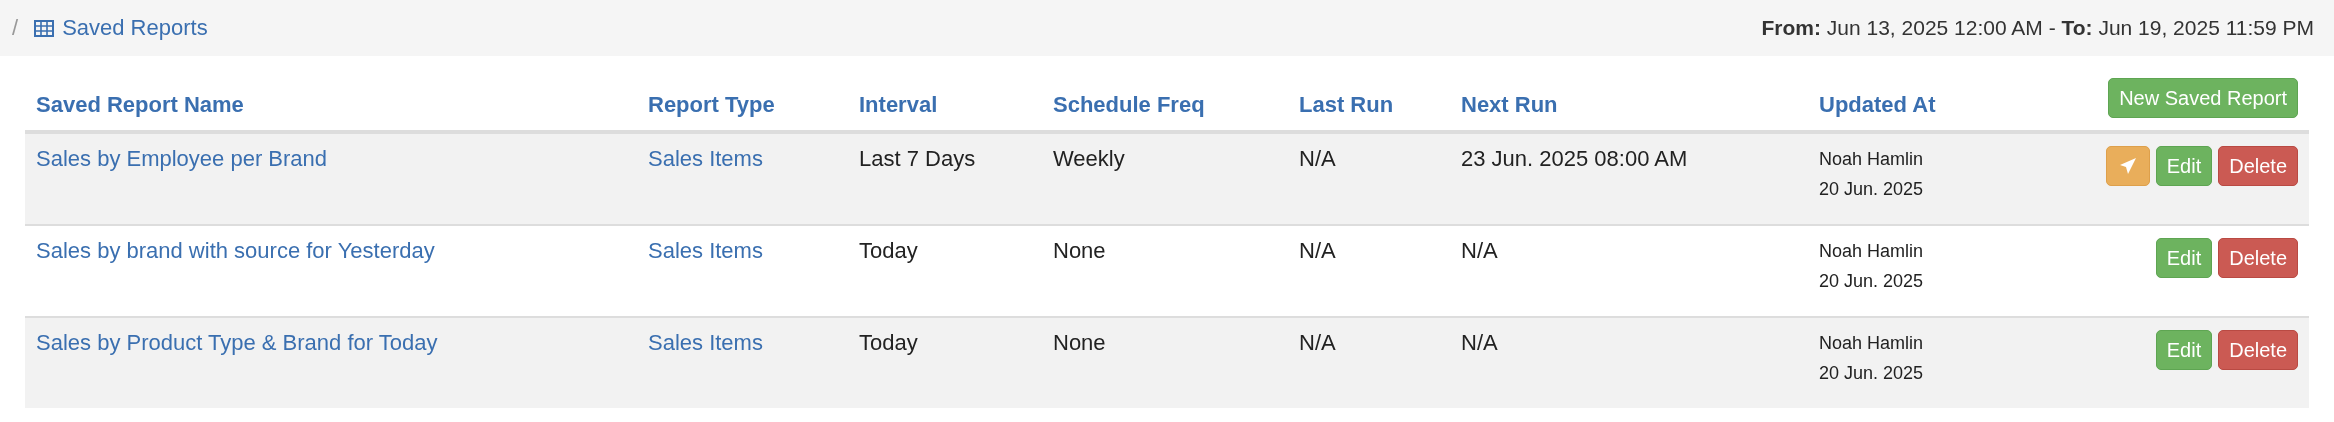 This screenshot has height=422, width=2334. I want to click on paper-plane-icon, so click(2127, 166).